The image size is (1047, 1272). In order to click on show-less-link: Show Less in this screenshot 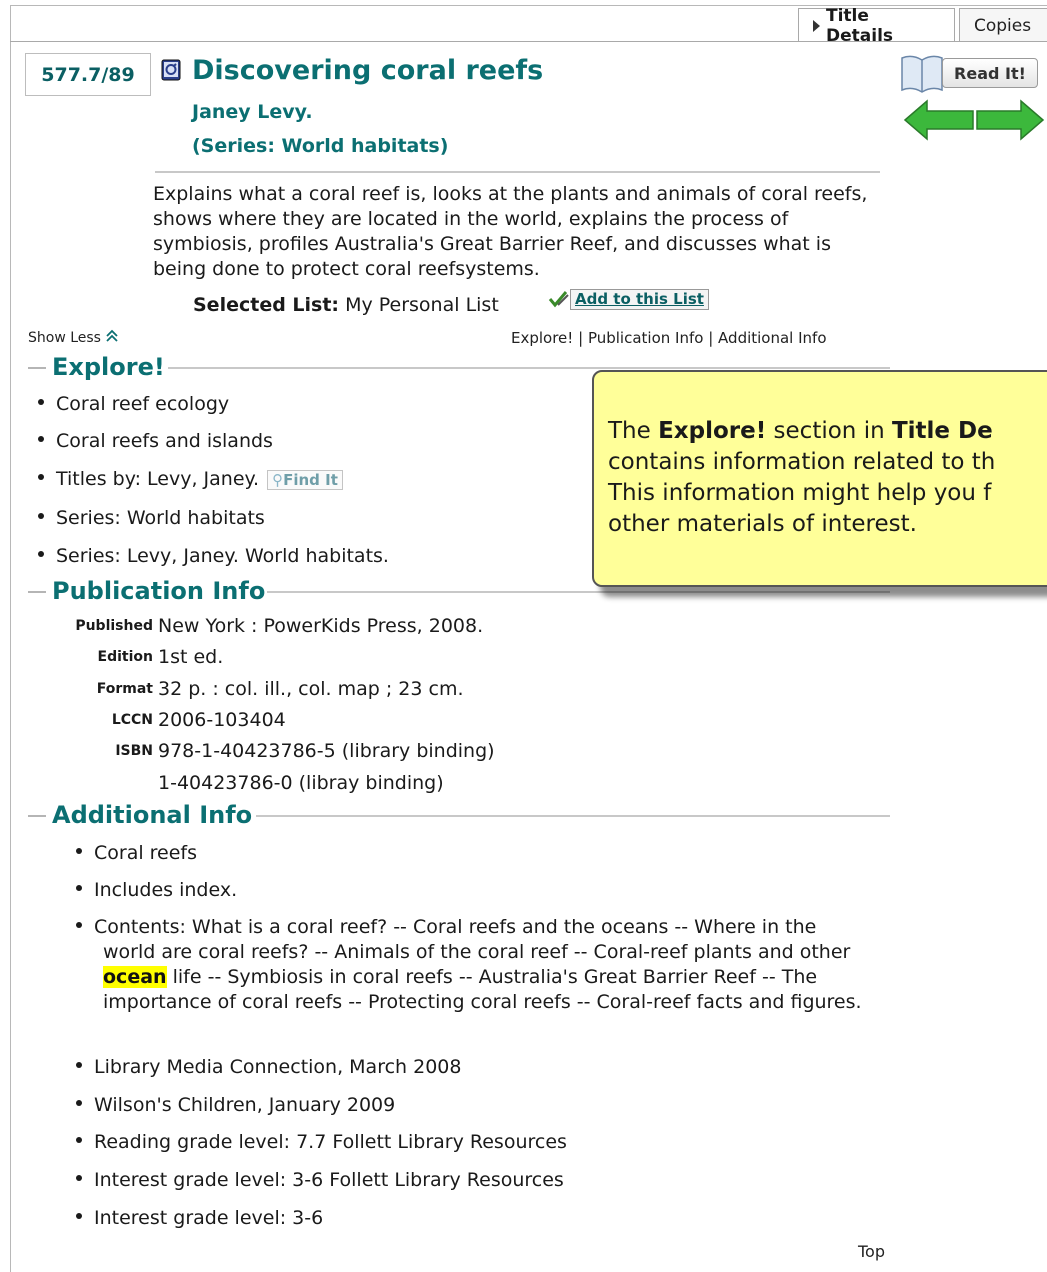, I will do `click(73, 337)`.